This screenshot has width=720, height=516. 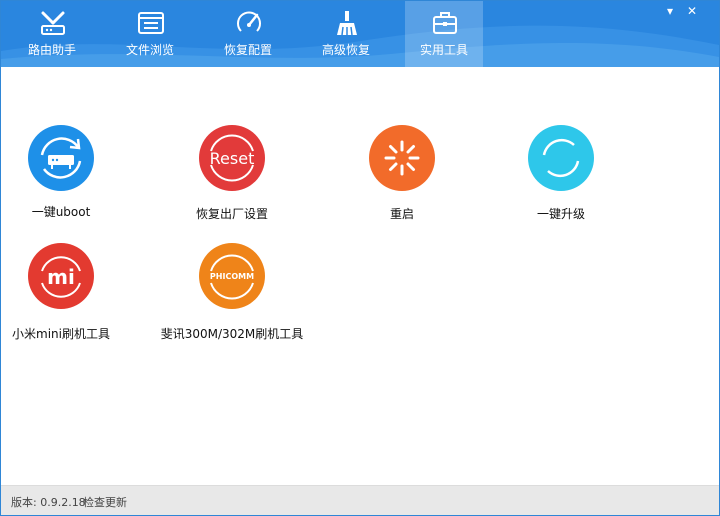 What do you see at coordinates (51, 50) in the screenshot?
I see `tab-label: 路由助手` at bounding box center [51, 50].